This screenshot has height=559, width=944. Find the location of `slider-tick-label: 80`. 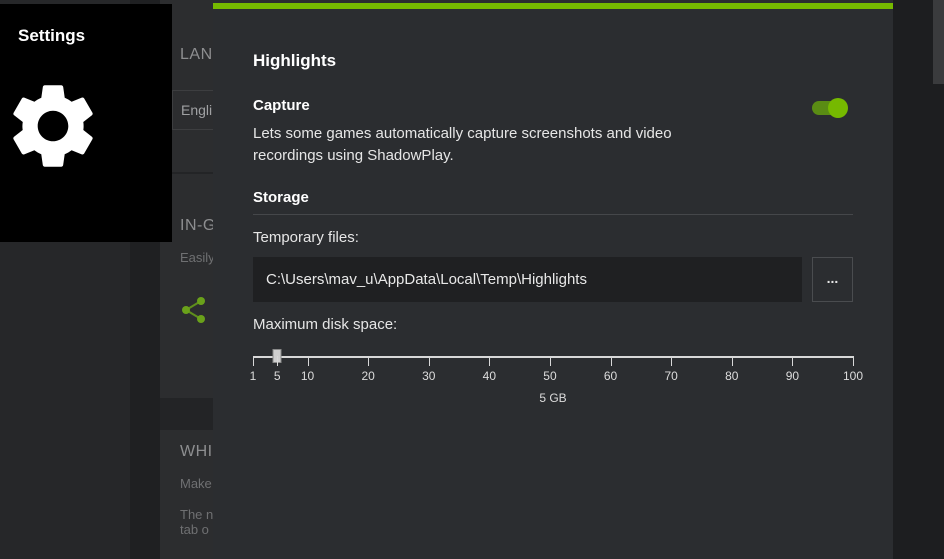

slider-tick-label: 80 is located at coordinates (732, 376).